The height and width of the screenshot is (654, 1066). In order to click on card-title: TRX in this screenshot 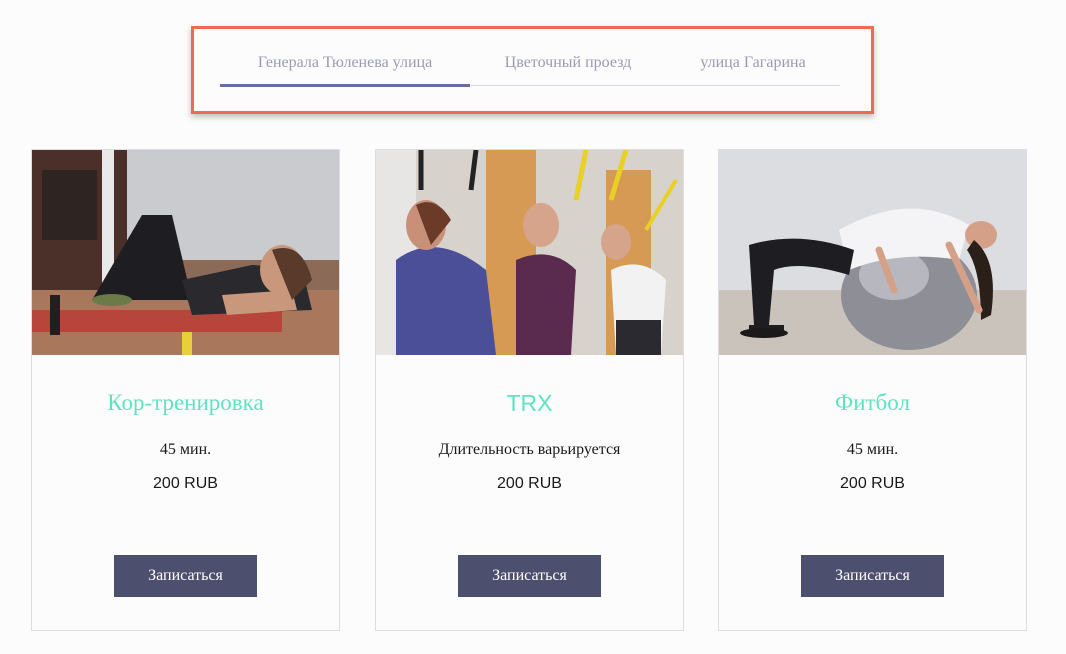, I will do `click(529, 403)`.